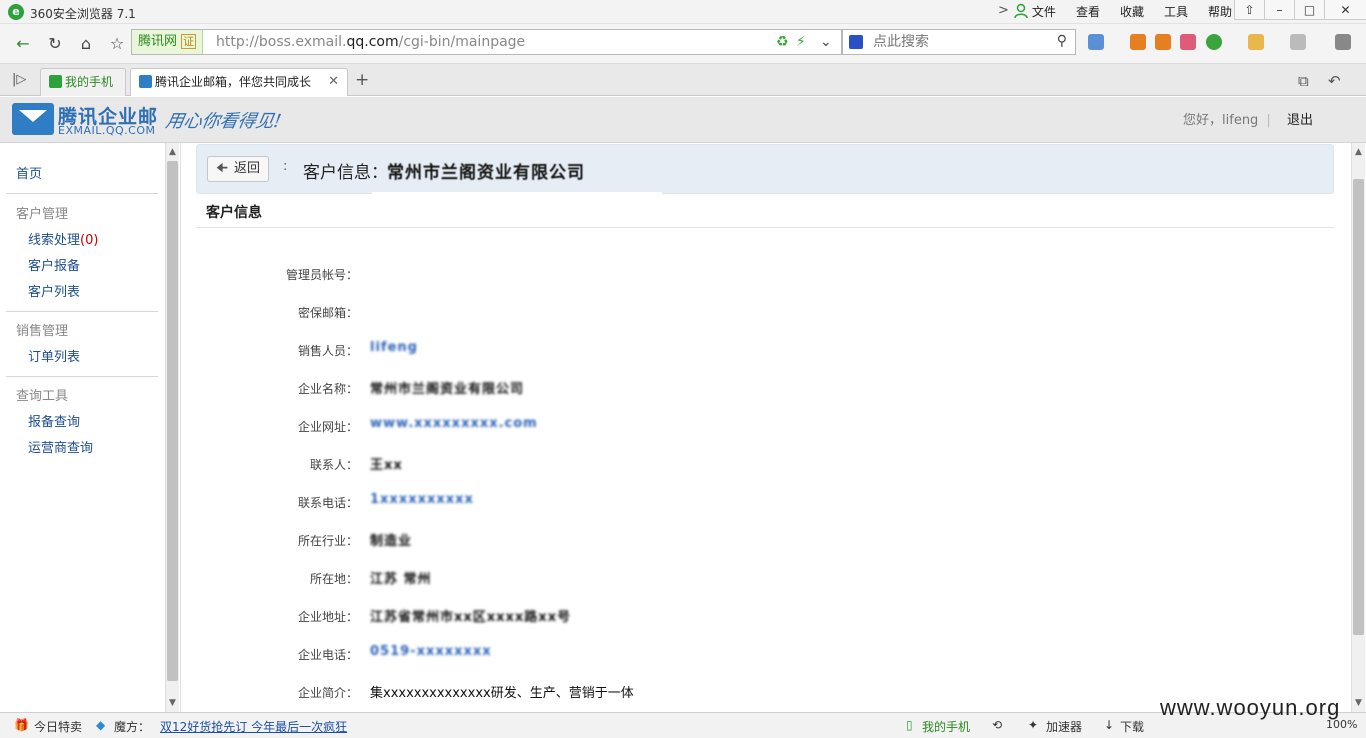  I want to click on sidebar-item-customer-report: 客户报备, so click(54, 264).